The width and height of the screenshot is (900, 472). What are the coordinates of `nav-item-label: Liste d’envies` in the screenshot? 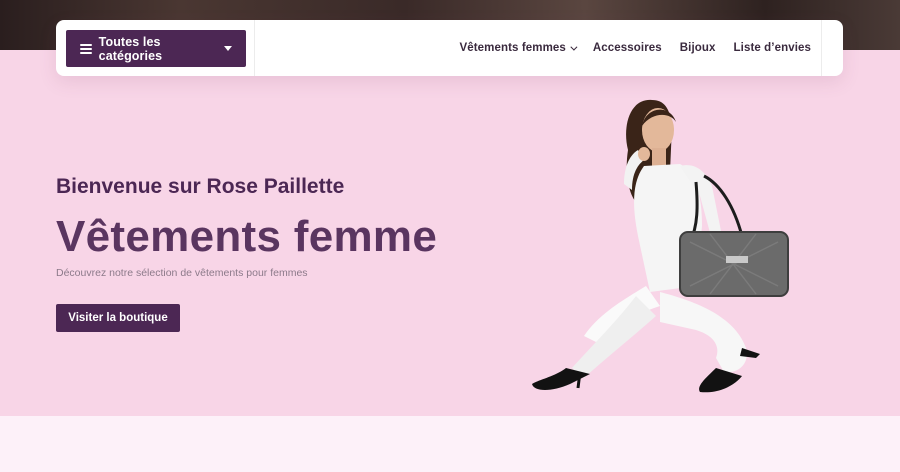 It's located at (772, 48).